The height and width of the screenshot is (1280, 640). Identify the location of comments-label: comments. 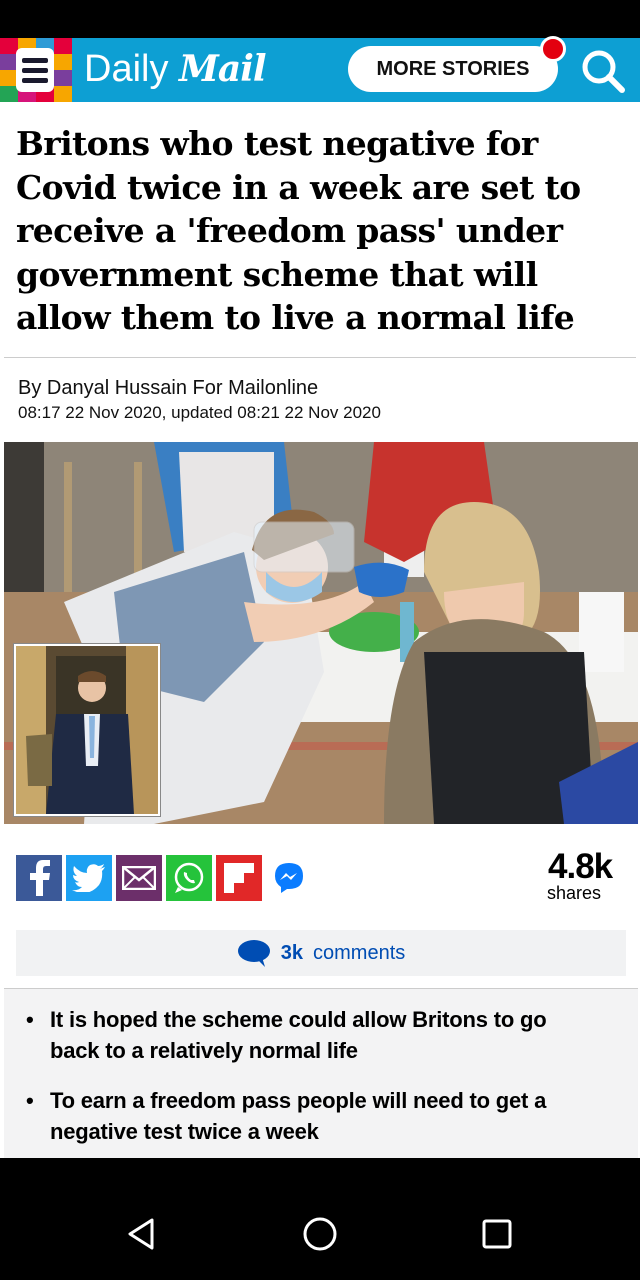
(359, 952).